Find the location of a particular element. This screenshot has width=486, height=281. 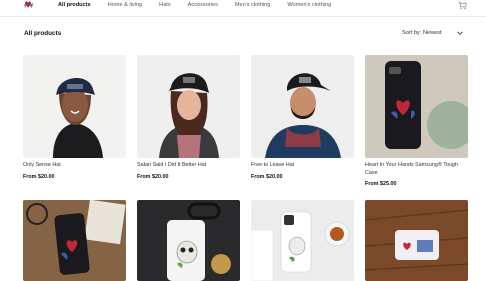

product-price: From $25.00 is located at coordinates (381, 184).